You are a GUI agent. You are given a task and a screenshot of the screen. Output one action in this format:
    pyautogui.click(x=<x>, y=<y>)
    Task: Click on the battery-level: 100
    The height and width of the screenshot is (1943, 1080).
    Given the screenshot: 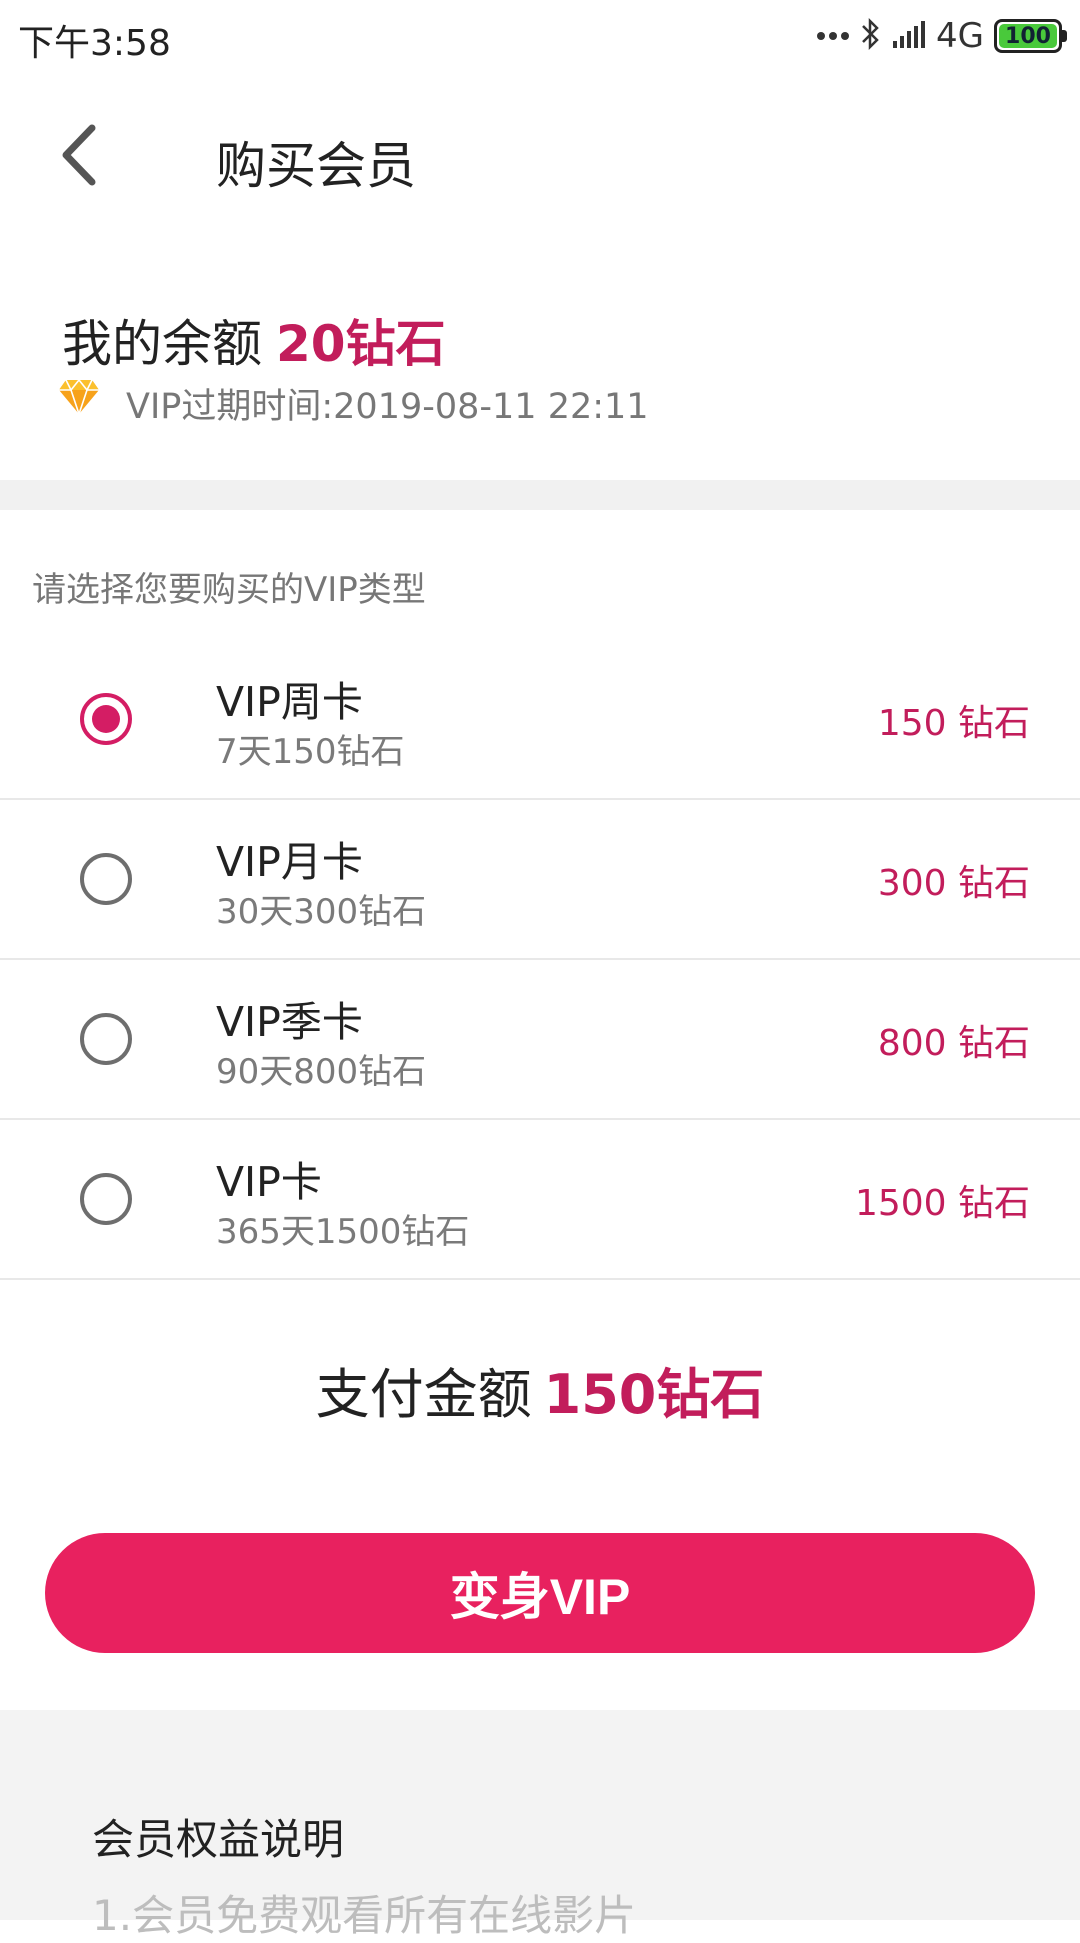 What is the action you would take?
    pyautogui.click(x=1028, y=36)
    